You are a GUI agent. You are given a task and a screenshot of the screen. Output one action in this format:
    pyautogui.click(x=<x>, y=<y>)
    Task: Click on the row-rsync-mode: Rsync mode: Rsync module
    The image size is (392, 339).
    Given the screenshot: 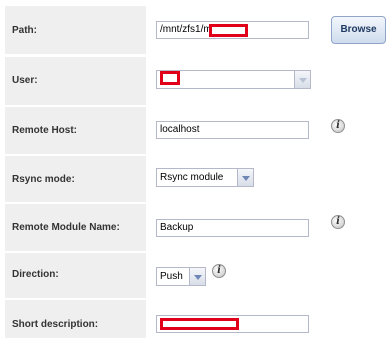 What is the action you would take?
    pyautogui.click(x=195, y=179)
    